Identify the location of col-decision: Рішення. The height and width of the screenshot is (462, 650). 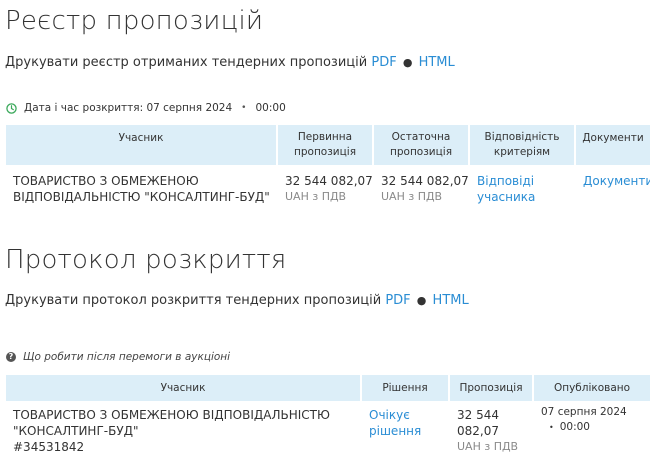
(406, 388).